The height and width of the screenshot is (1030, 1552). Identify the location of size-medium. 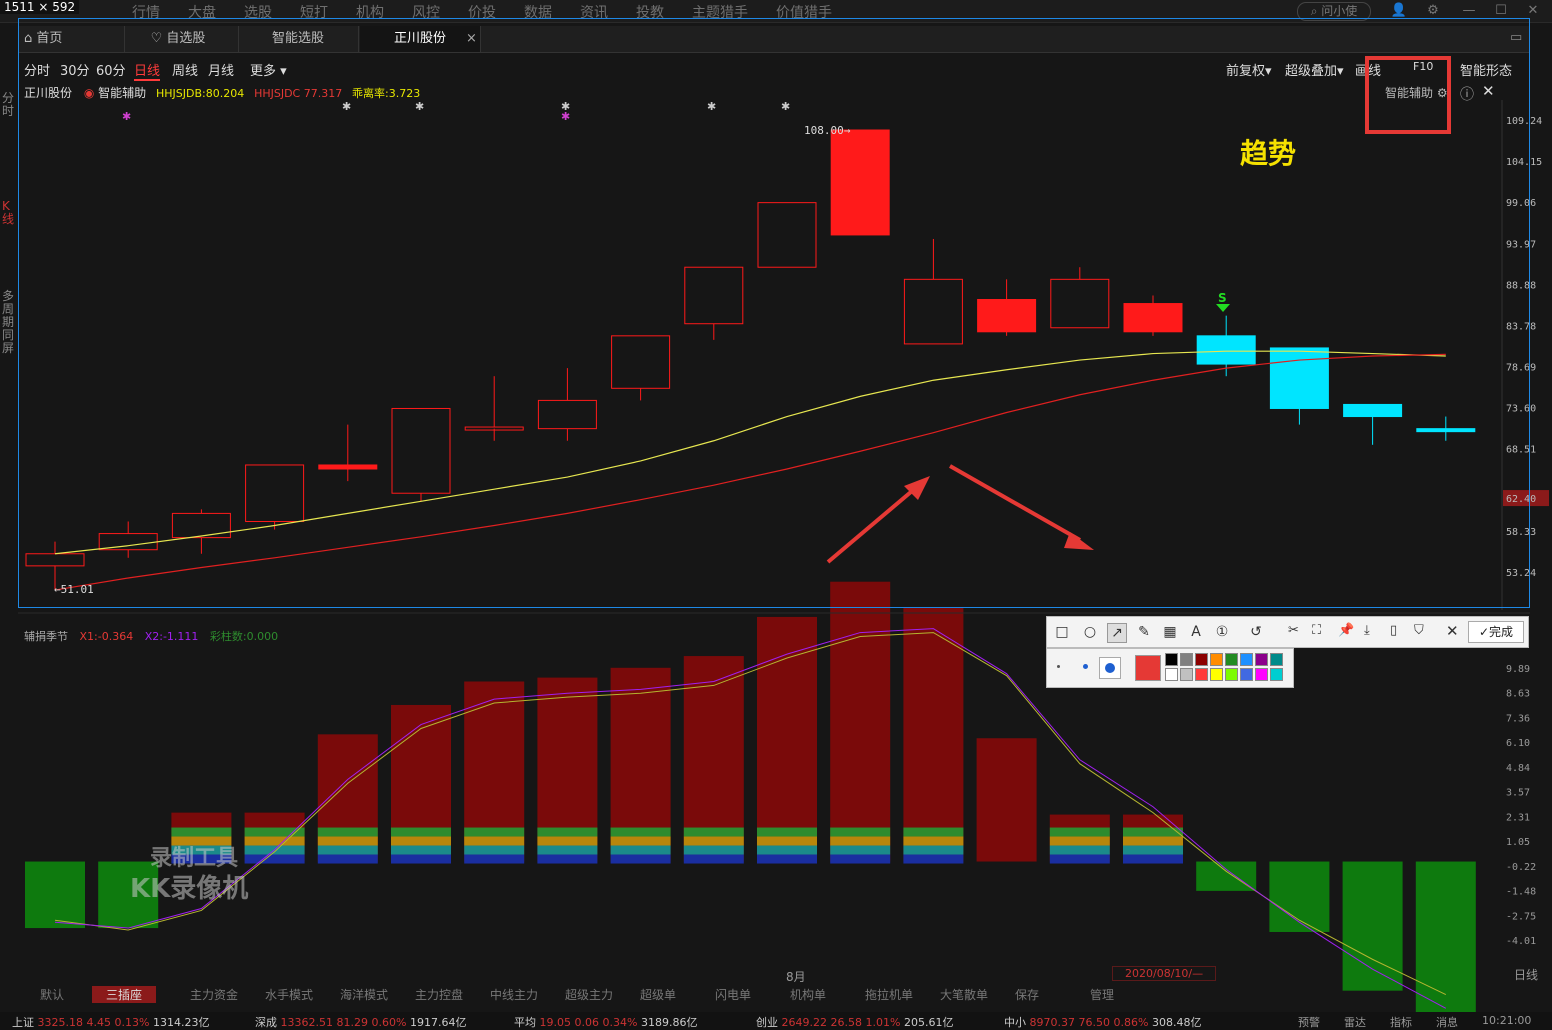
(1085, 666).